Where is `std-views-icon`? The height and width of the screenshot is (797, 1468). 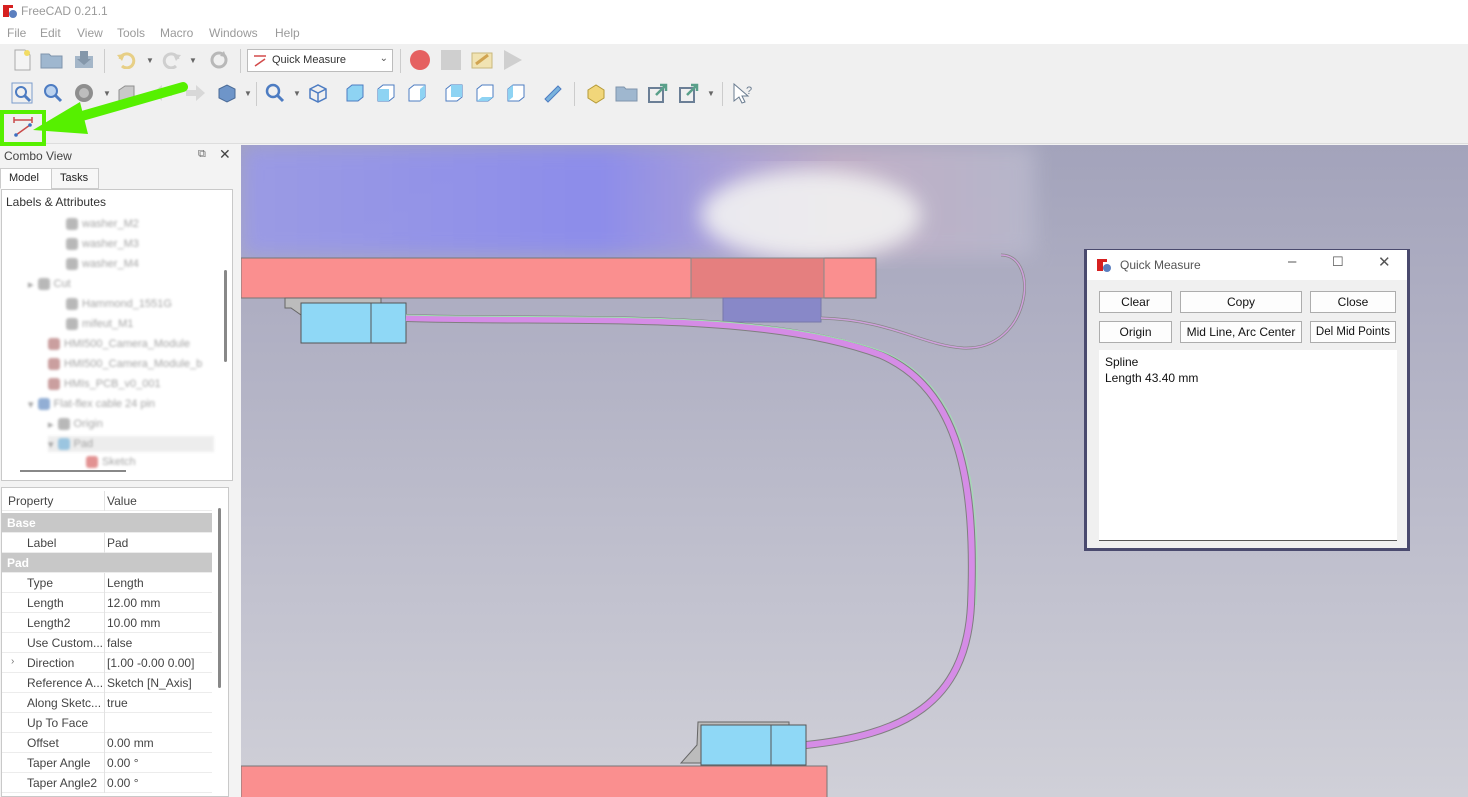 std-views-icon is located at coordinates (227, 93).